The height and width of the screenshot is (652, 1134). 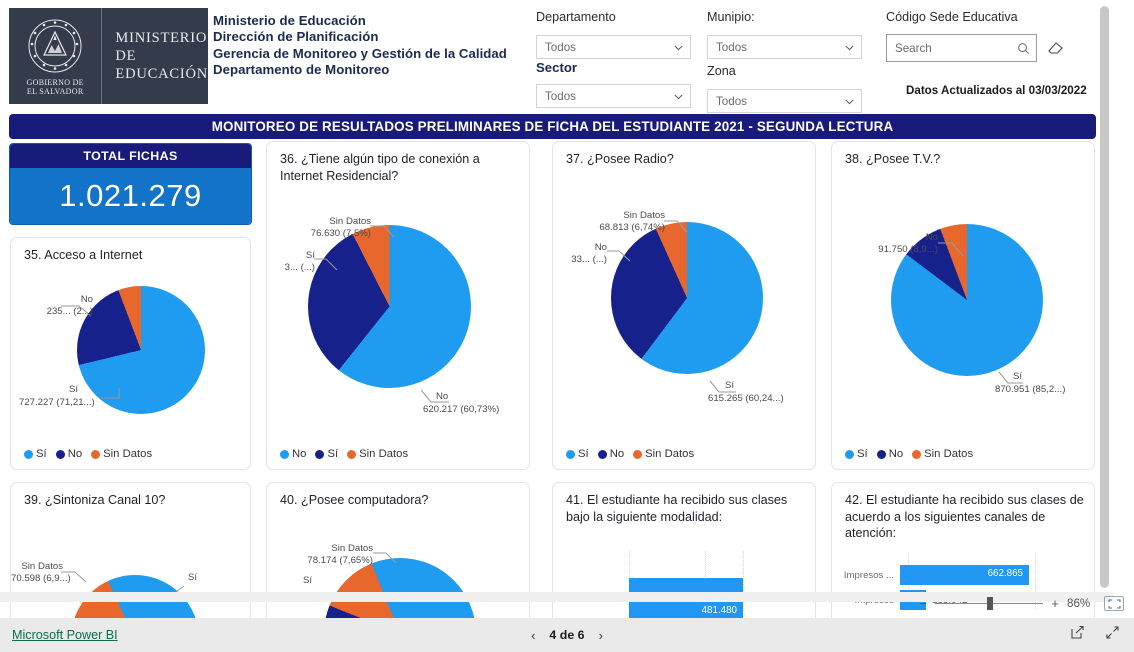 I want to click on total-fichas-value: 1.021.279, so click(x=130, y=195).